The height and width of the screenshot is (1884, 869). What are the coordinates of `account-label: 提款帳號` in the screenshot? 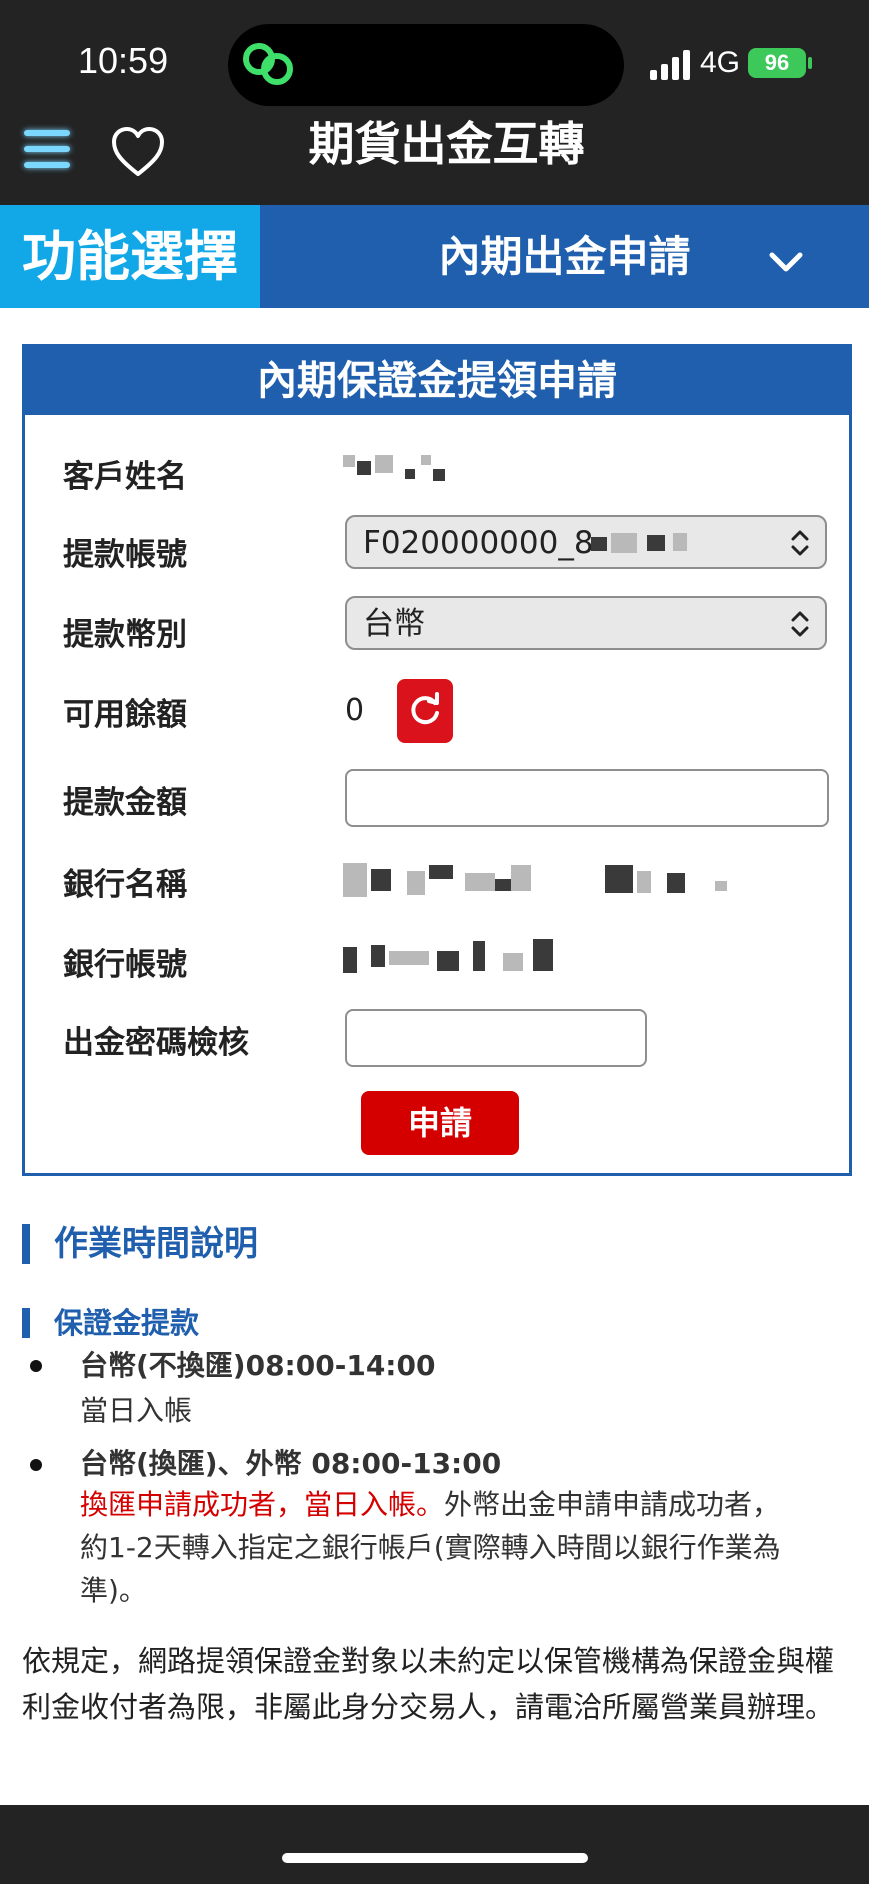 It's located at (125, 555).